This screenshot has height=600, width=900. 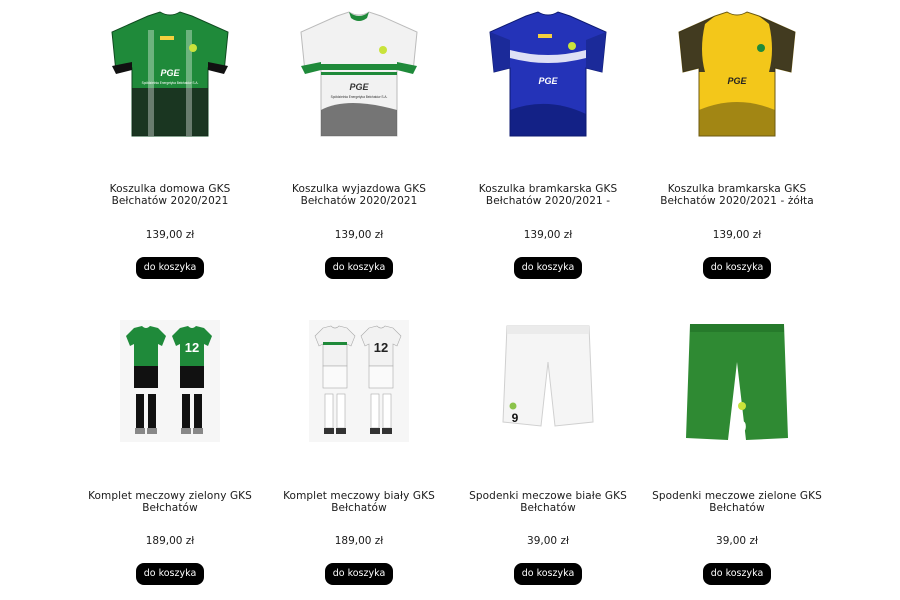 I want to click on goalkeeper-jersey-blue-image: PGE, so click(x=548, y=75).